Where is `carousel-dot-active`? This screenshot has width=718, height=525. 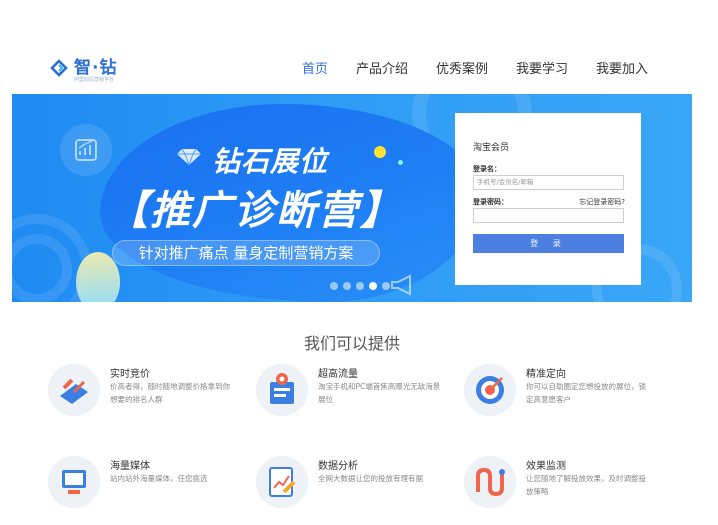 carousel-dot-active is located at coordinates (373, 286).